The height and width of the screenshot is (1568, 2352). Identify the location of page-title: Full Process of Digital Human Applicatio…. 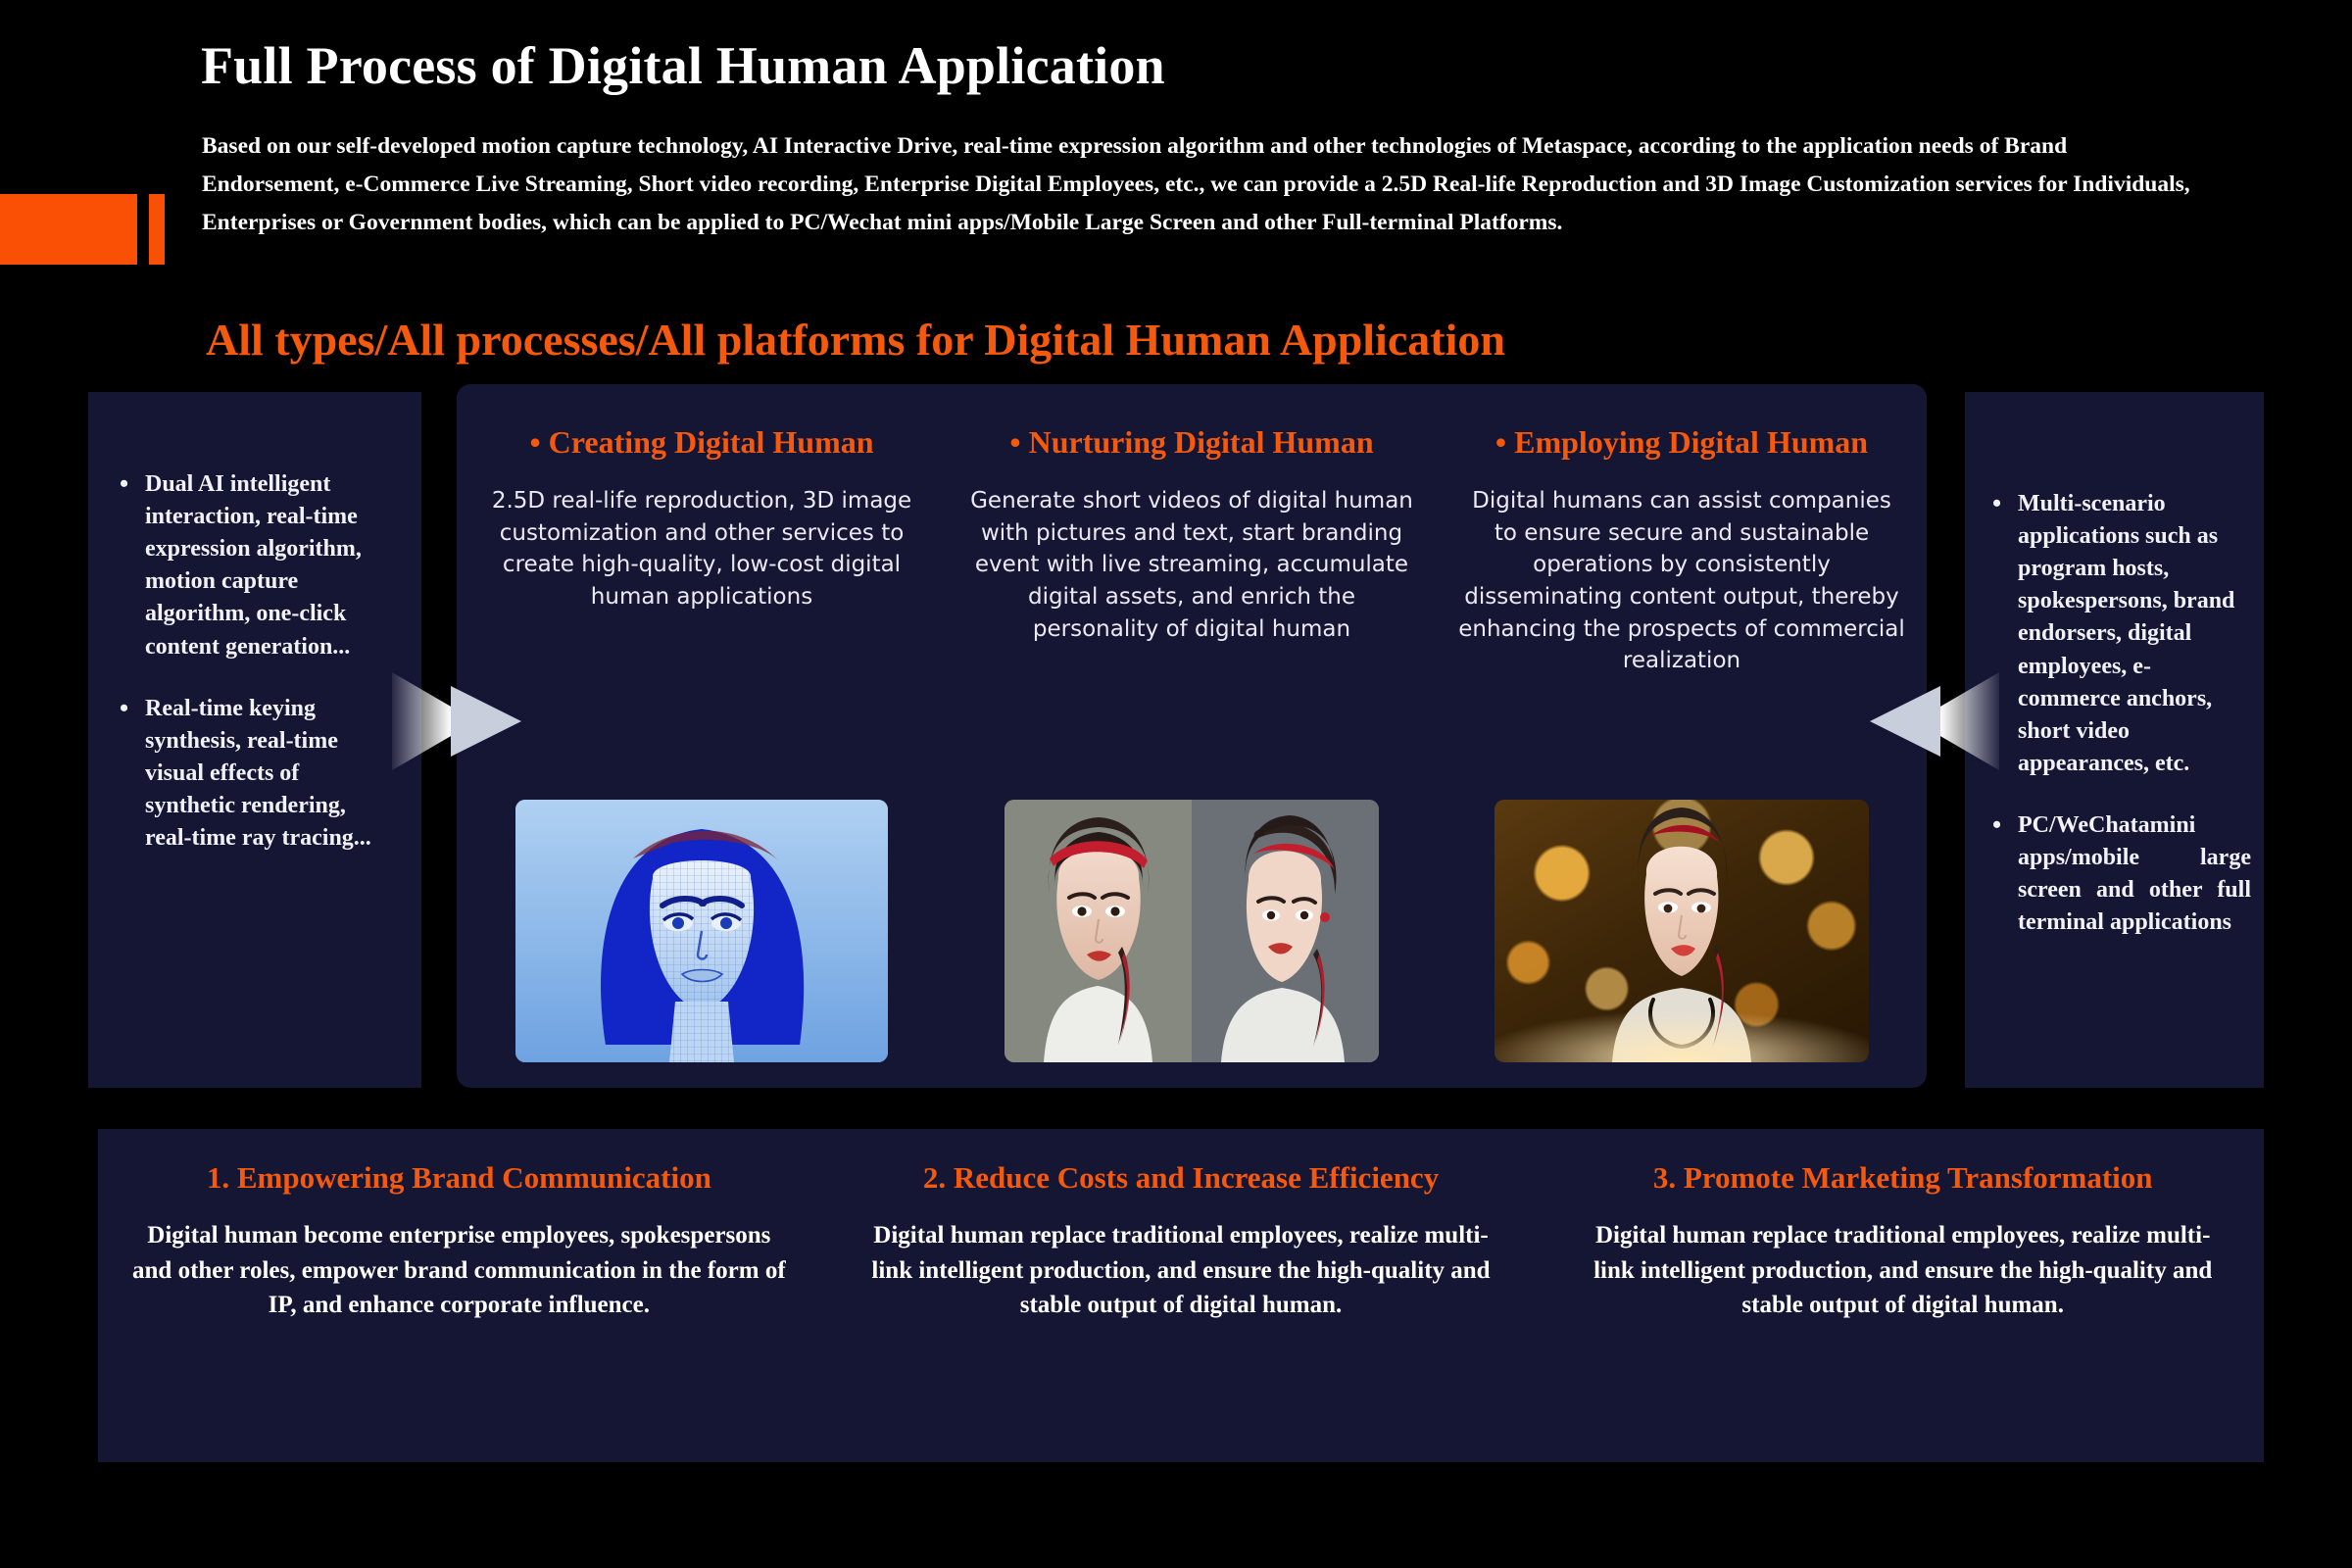
(683, 65).